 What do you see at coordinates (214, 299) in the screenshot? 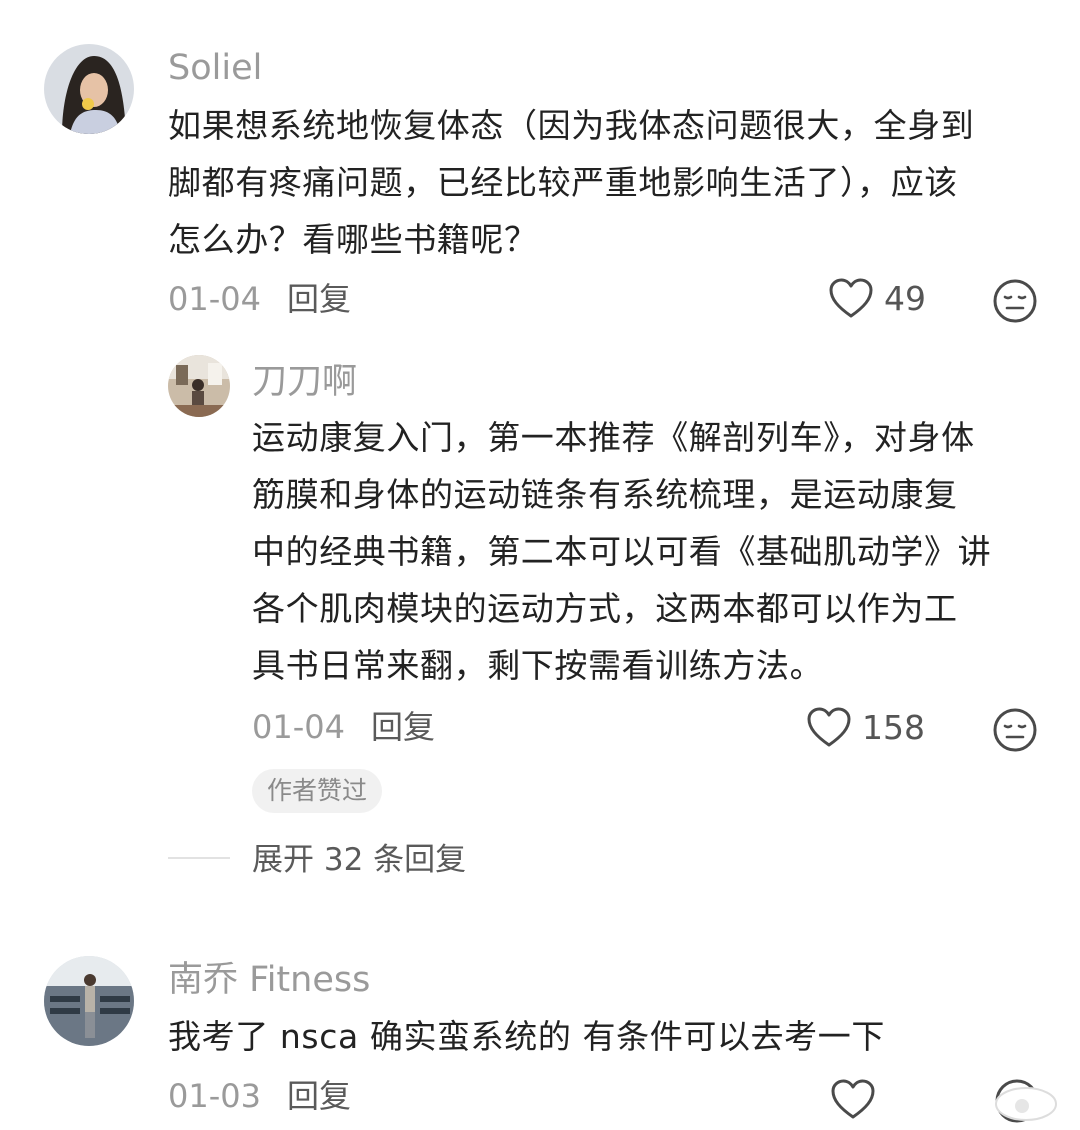
I see `comment-date: 01-04` at bounding box center [214, 299].